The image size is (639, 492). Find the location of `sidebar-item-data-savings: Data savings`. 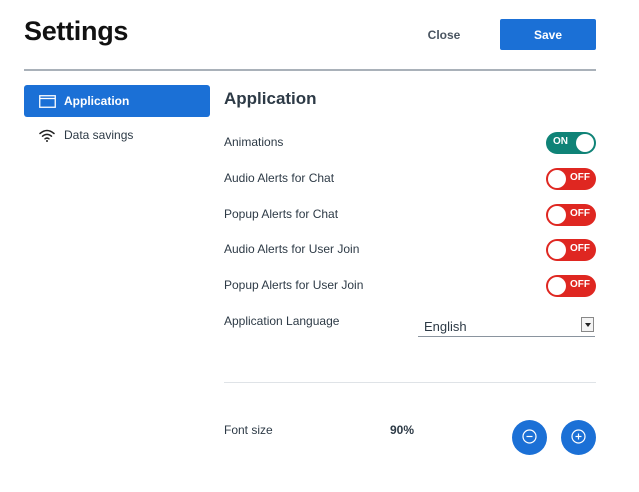

sidebar-item-data-savings: Data savings is located at coordinates (117, 135).